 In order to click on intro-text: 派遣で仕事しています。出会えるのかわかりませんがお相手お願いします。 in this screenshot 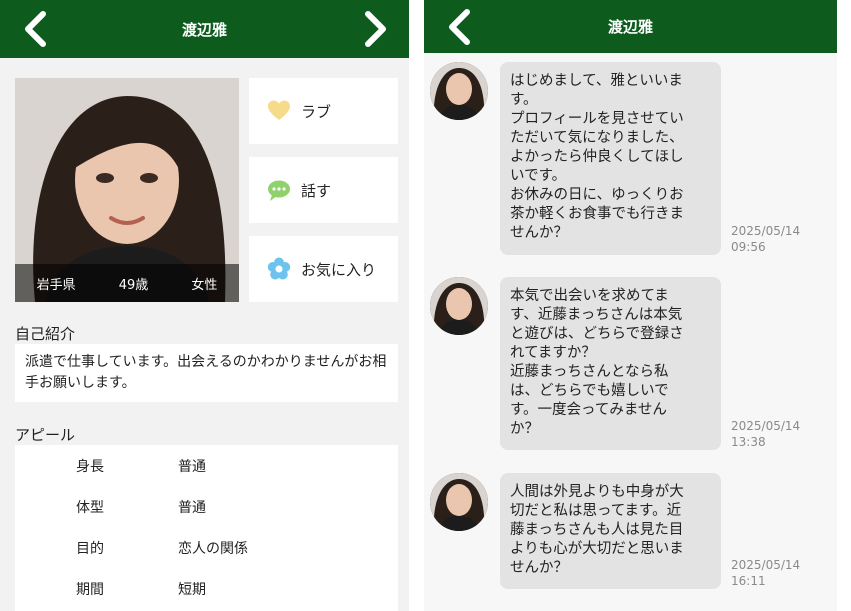, I will do `click(206, 373)`.